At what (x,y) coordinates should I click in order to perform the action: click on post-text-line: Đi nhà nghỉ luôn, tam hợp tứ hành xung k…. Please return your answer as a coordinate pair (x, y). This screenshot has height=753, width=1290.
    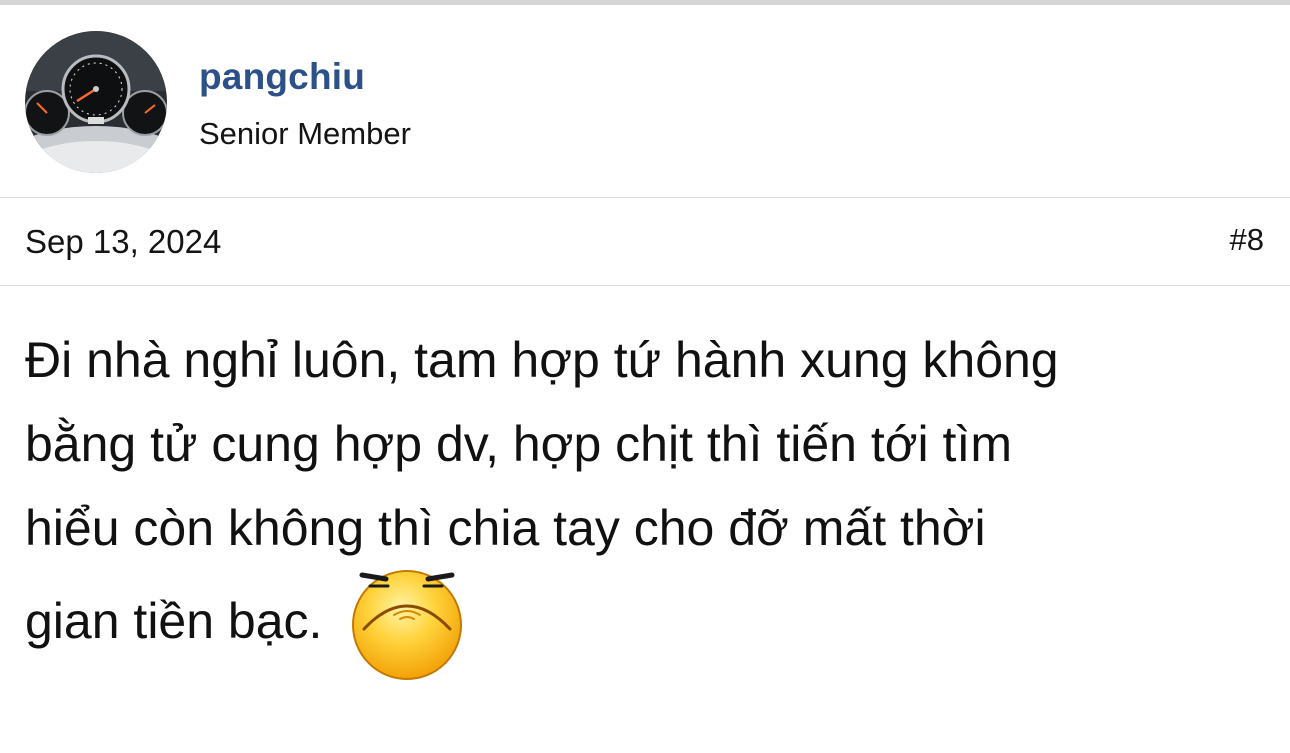
    Looking at the image, I should click on (542, 360).